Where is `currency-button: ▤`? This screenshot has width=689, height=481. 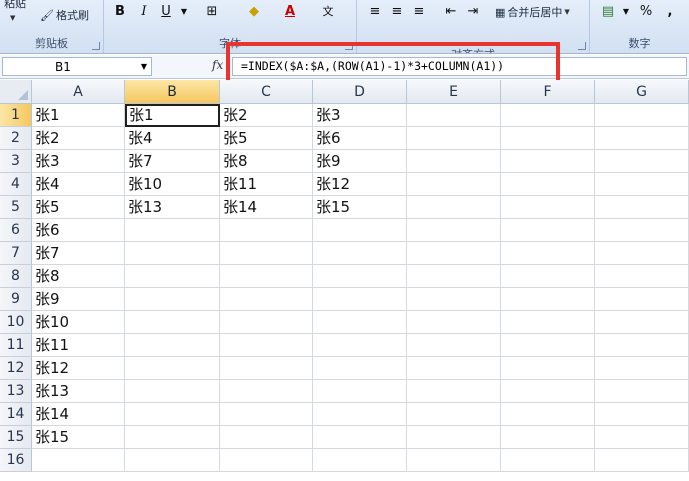
currency-button: ▤ is located at coordinates (608, 12).